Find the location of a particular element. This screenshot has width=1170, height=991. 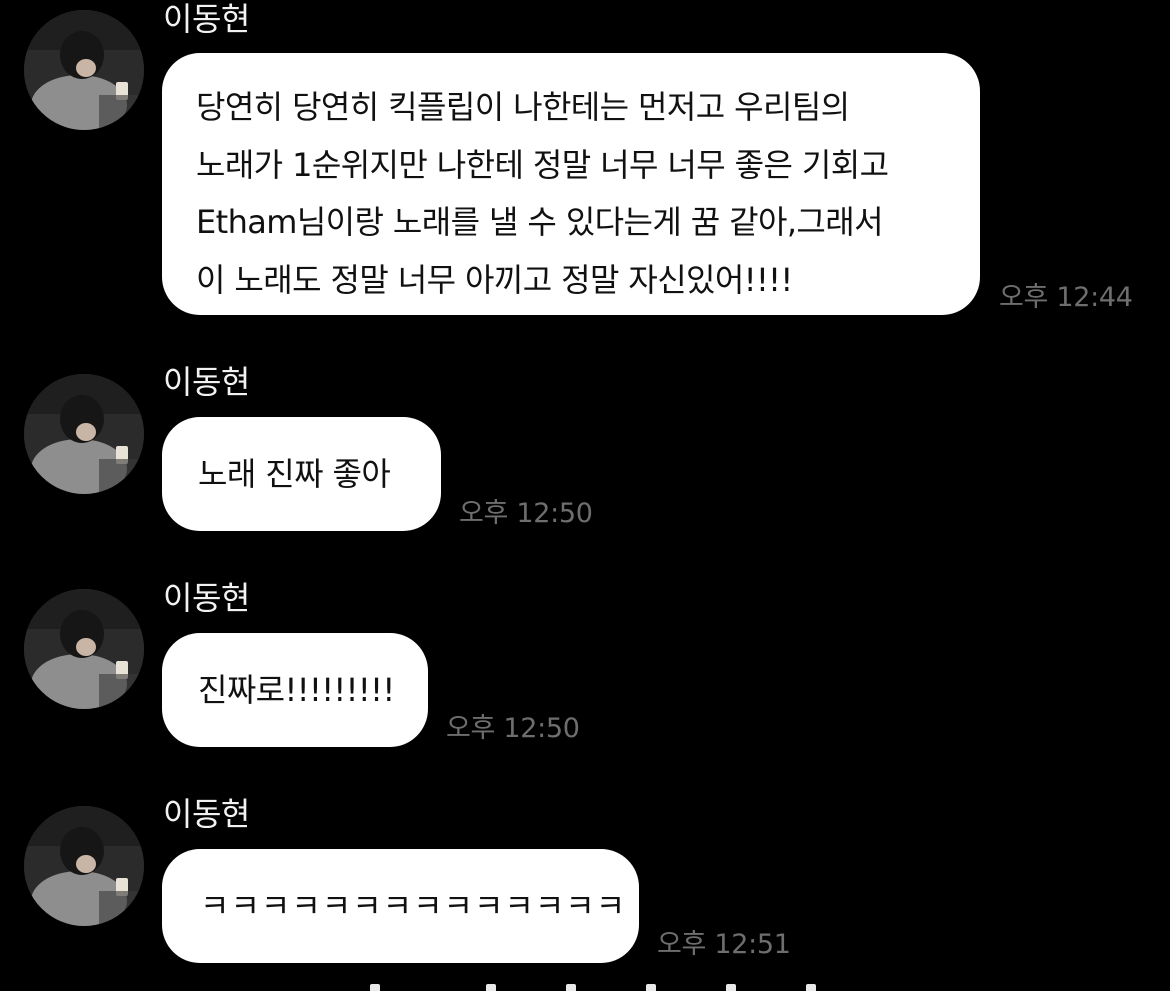

message-timestamp: 오후 12:51 is located at coordinates (724, 944).